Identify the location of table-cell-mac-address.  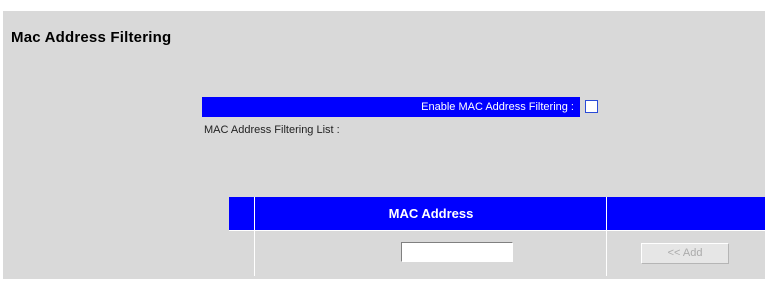
(431, 253).